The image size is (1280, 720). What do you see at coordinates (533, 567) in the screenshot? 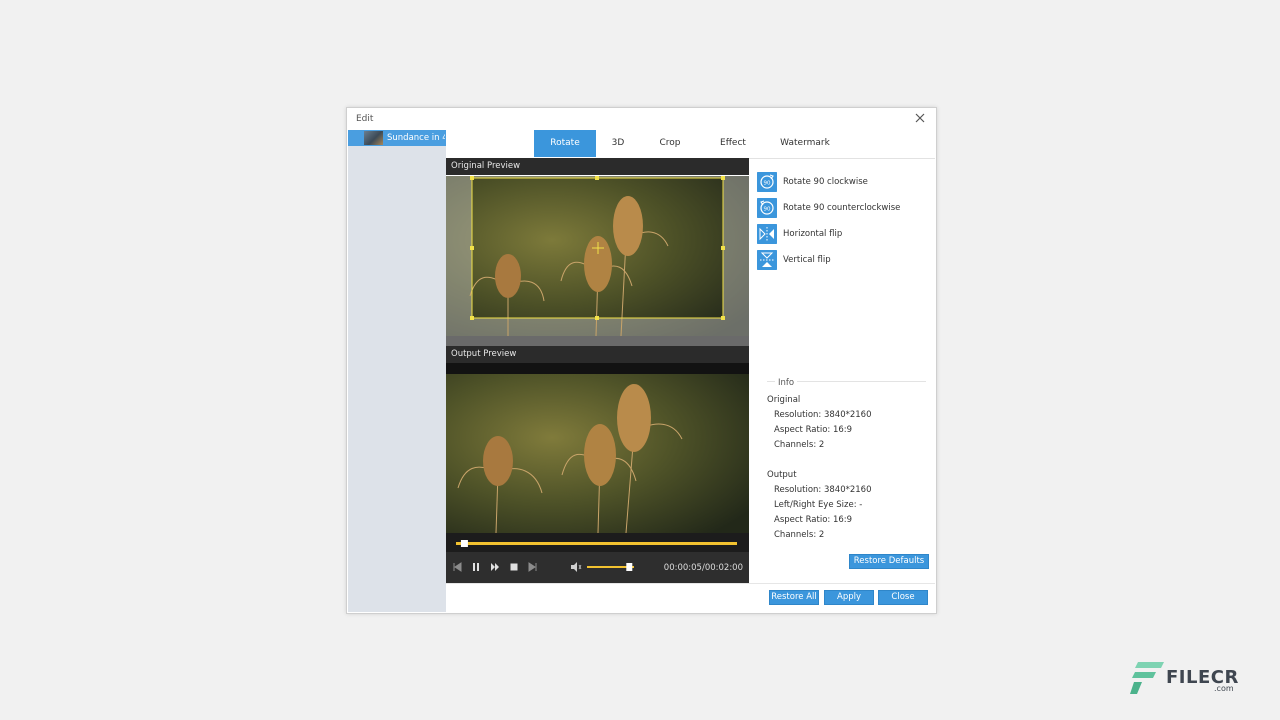
I see `skip-forward-icon` at bounding box center [533, 567].